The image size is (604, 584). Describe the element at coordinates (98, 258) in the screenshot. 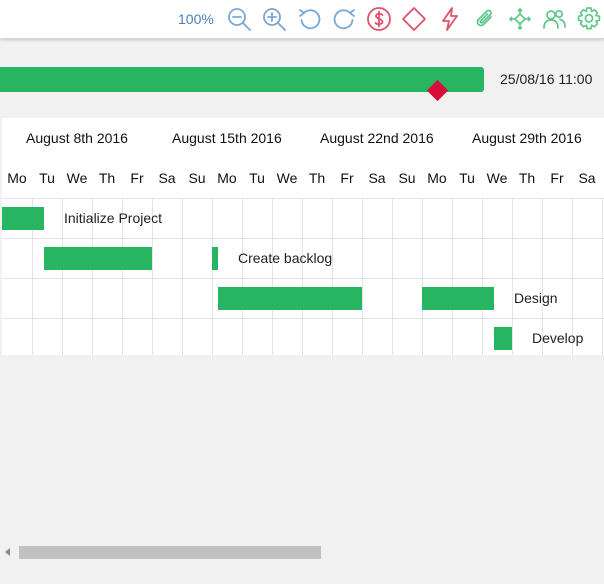

I see `task-bar-create-backlog` at that location.